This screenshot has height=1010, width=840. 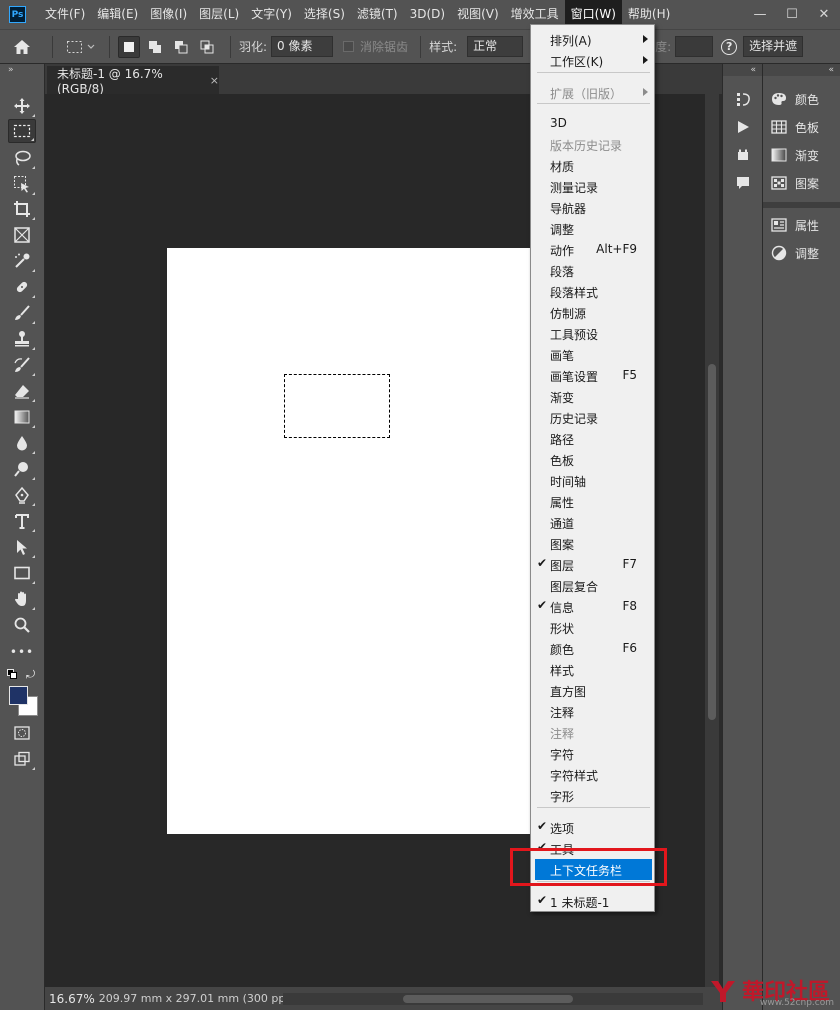 What do you see at coordinates (22, 131) in the screenshot?
I see `rect-marquee-tool` at bounding box center [22, 131].